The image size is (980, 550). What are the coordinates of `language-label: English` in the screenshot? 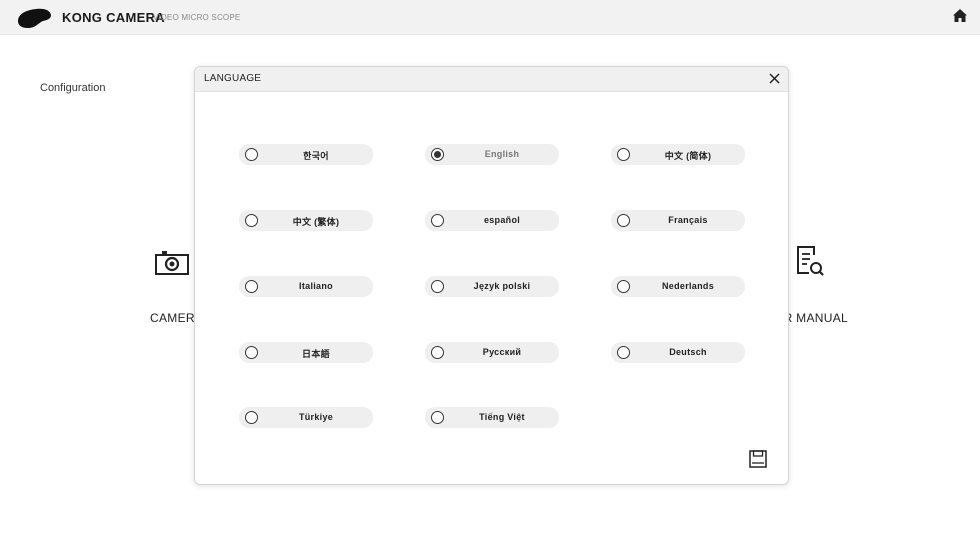 It's located at (502, 154).